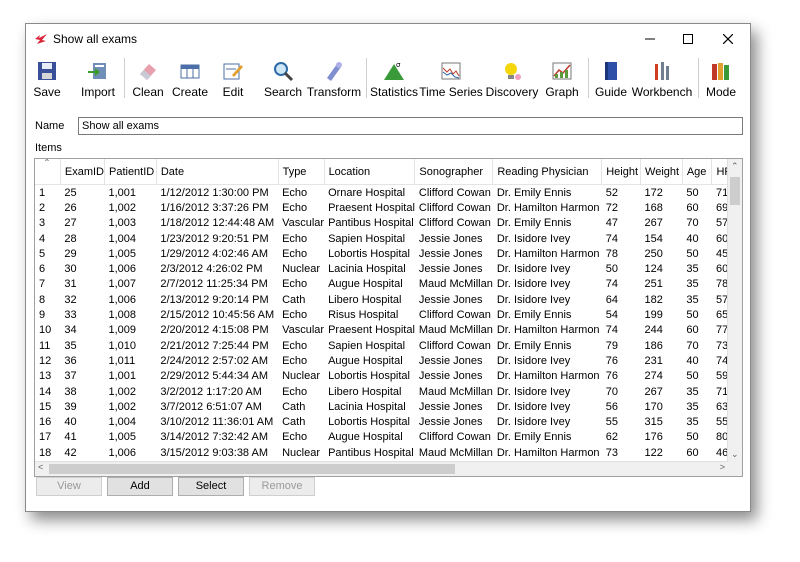  What do you see at coordinates (82, 172) in the screenshot?
I see `column-header: ExamID` at bounding box center [82, 172].